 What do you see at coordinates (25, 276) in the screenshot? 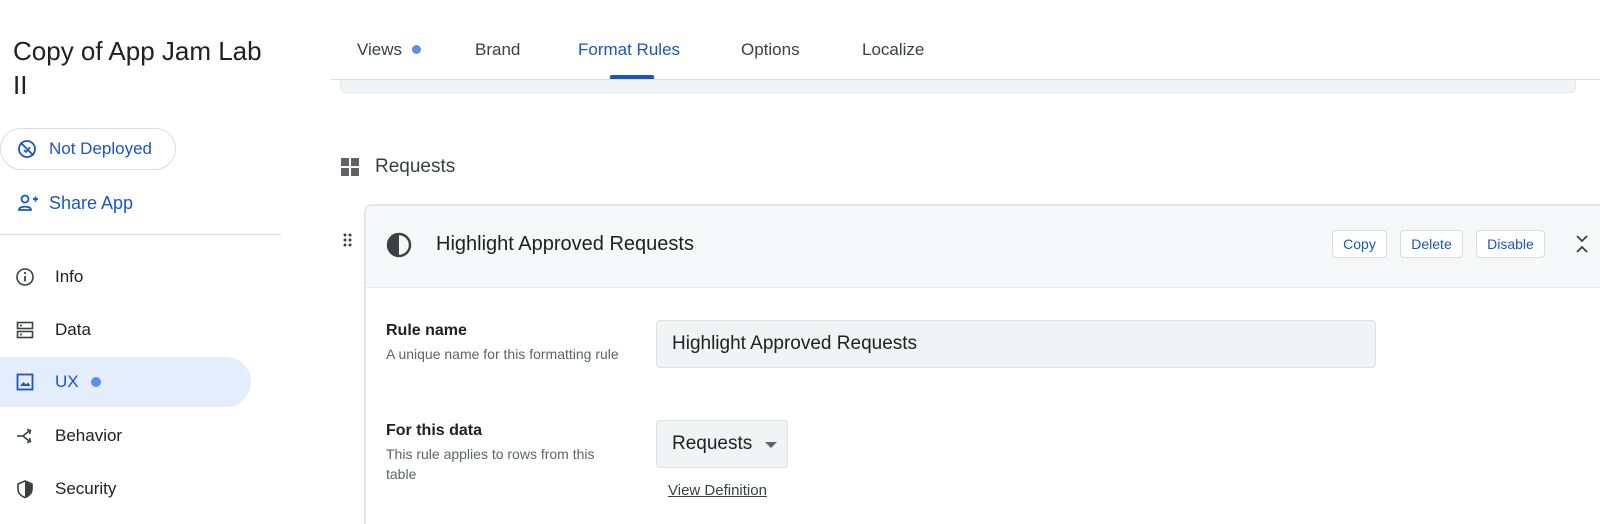
I see `info-icon` at bounding box center [25, 276].